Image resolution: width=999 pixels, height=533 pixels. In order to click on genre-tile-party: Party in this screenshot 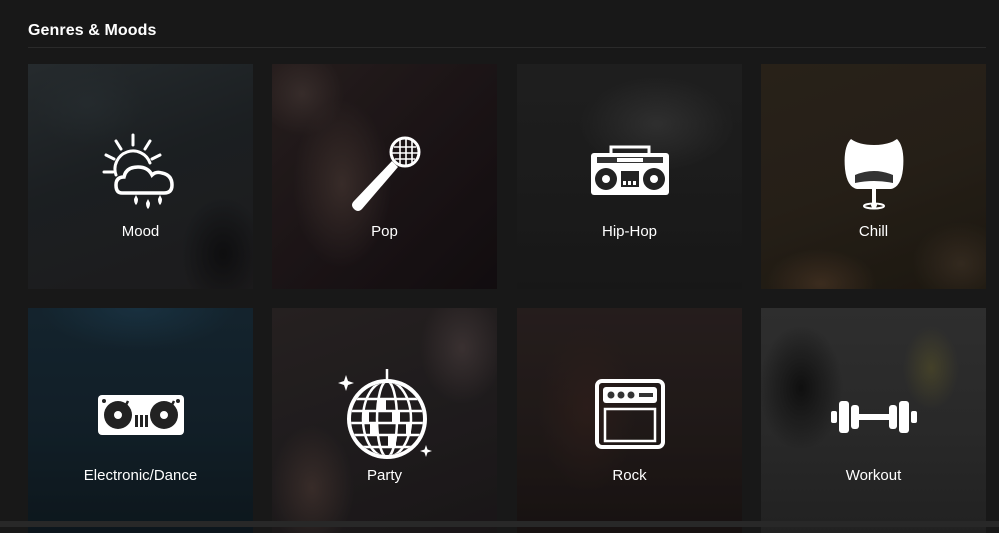, I will do `click(384, 420)`.